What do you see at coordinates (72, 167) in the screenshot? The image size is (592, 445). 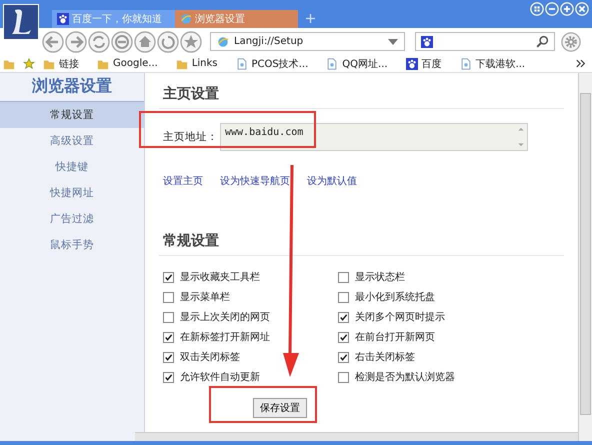 I see `sidebar-item: 快捷键` at bounding box center [72, 167].